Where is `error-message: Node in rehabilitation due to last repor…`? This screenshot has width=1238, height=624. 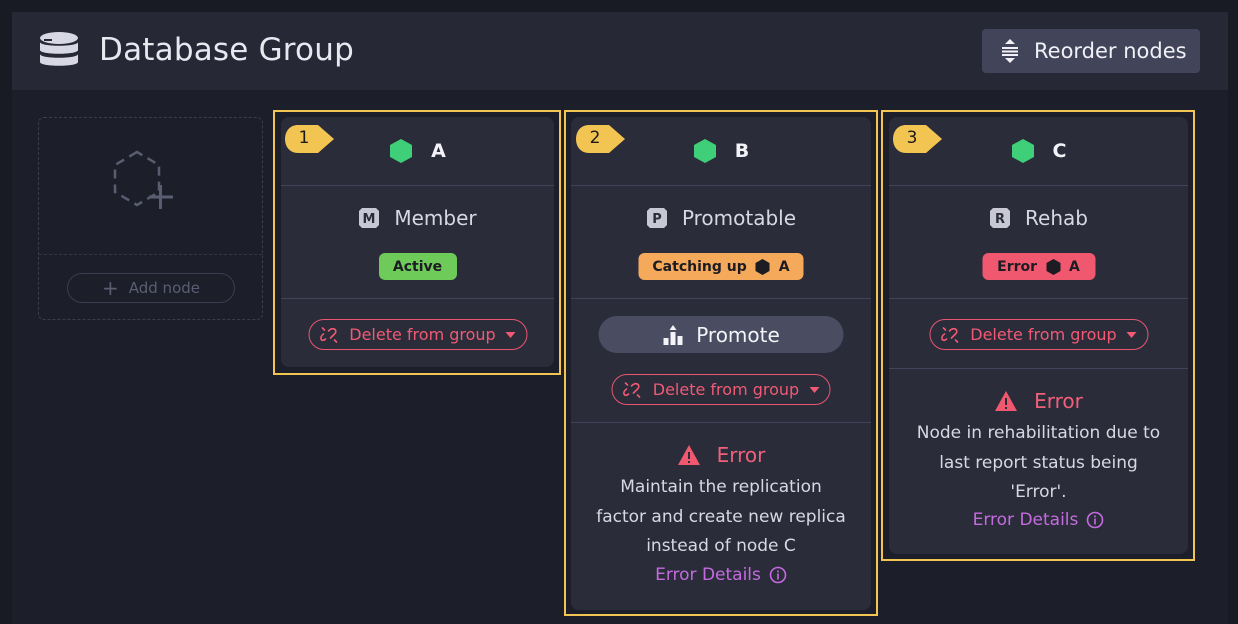
error-message: Node in rehabilitation due to last repor… is located at coordinates (1038, 462).